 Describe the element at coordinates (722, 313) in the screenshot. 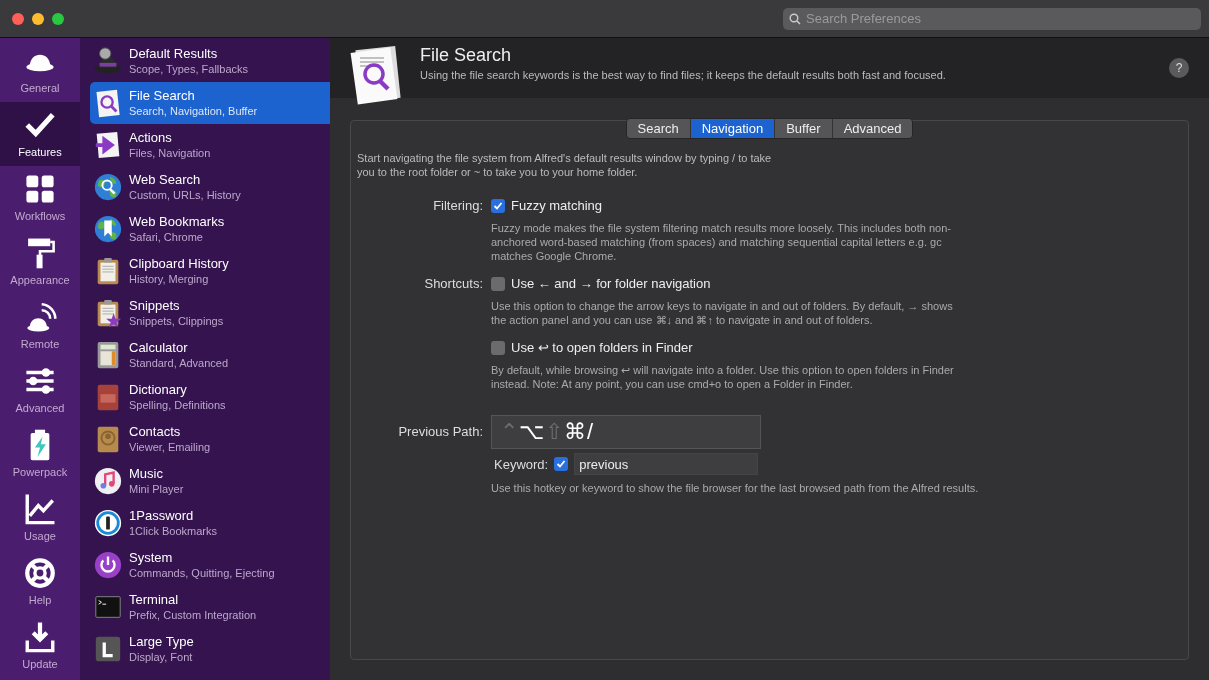

I see `help-text: Use this option to change the arrow keys to navigate in and out of folders. By default, → shows the action panel and you can use ⌘↓ and ⌘↑ to navigate in and out of folders.` at that location.